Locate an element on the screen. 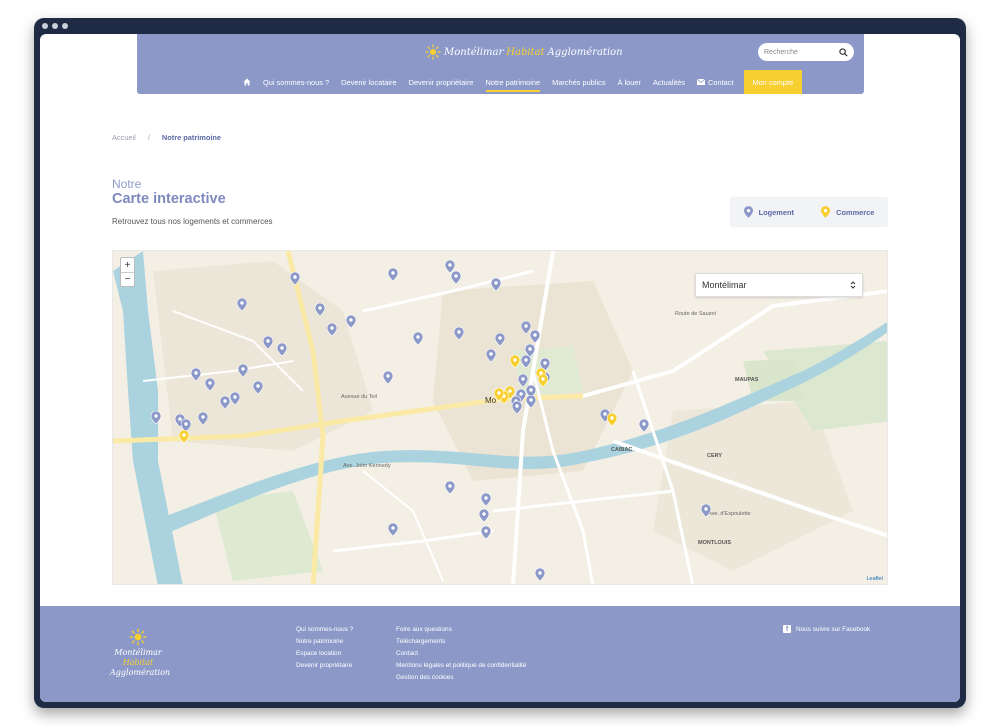  footer-logo: Montélimar Habitat Agglomération is located at coordinates (140, 653).